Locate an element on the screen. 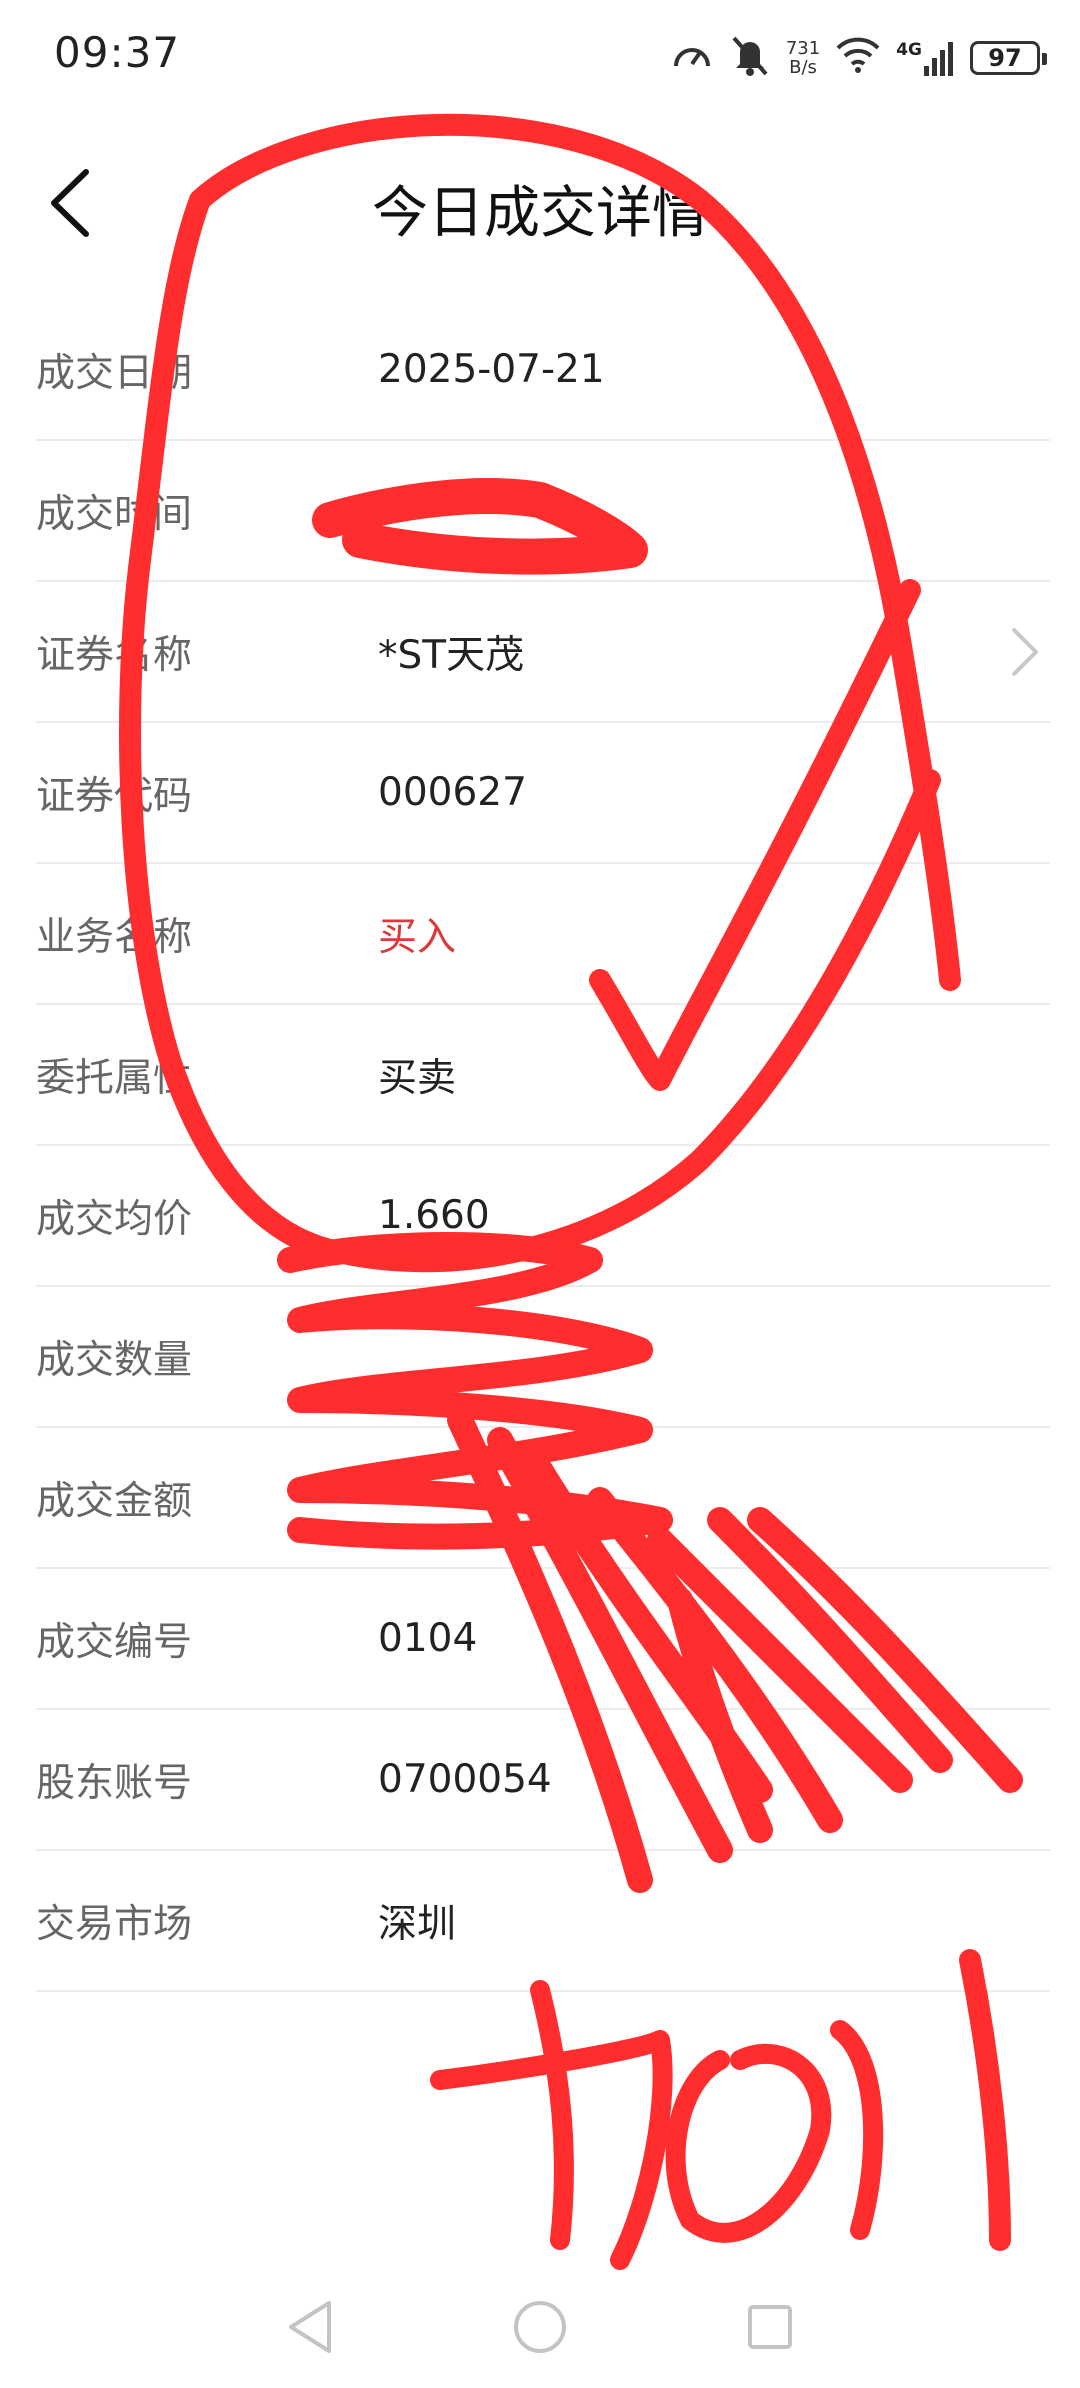 Image resolution: width=1080 pixels, height=2388 pixels. navigation-bar is located at coordinates (540, 2329).